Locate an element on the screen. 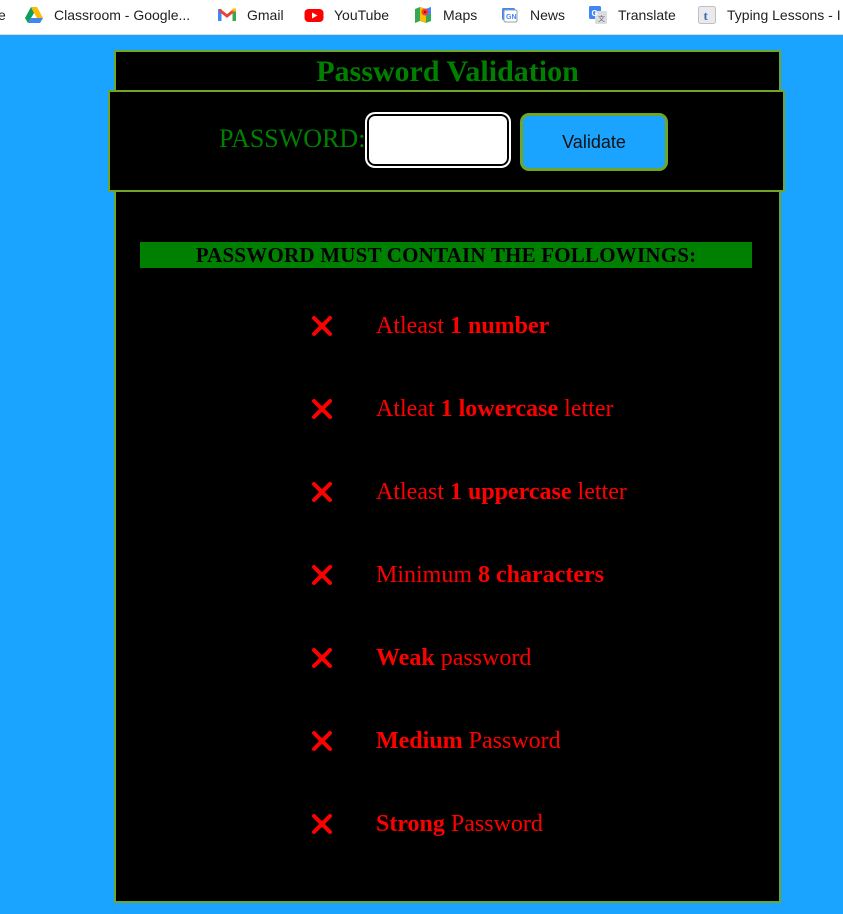 The width and height of the screenshot is (843, 914). typing-lessons-icon: t is located at coordinates (707, 15).